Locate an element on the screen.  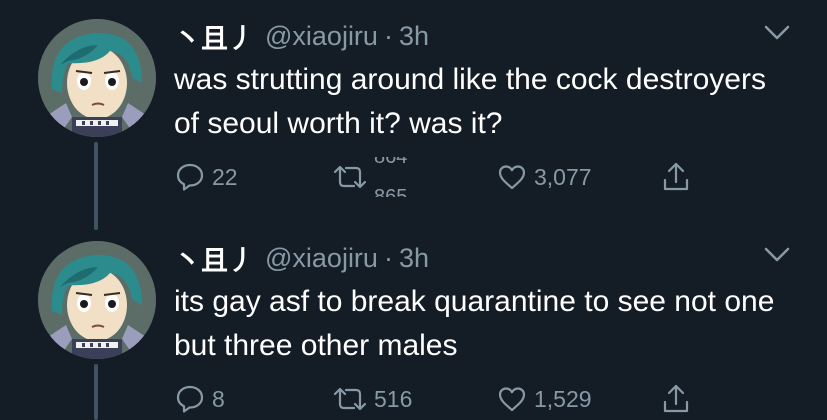
reply-button: 8 is located at coordinates (199, 399).